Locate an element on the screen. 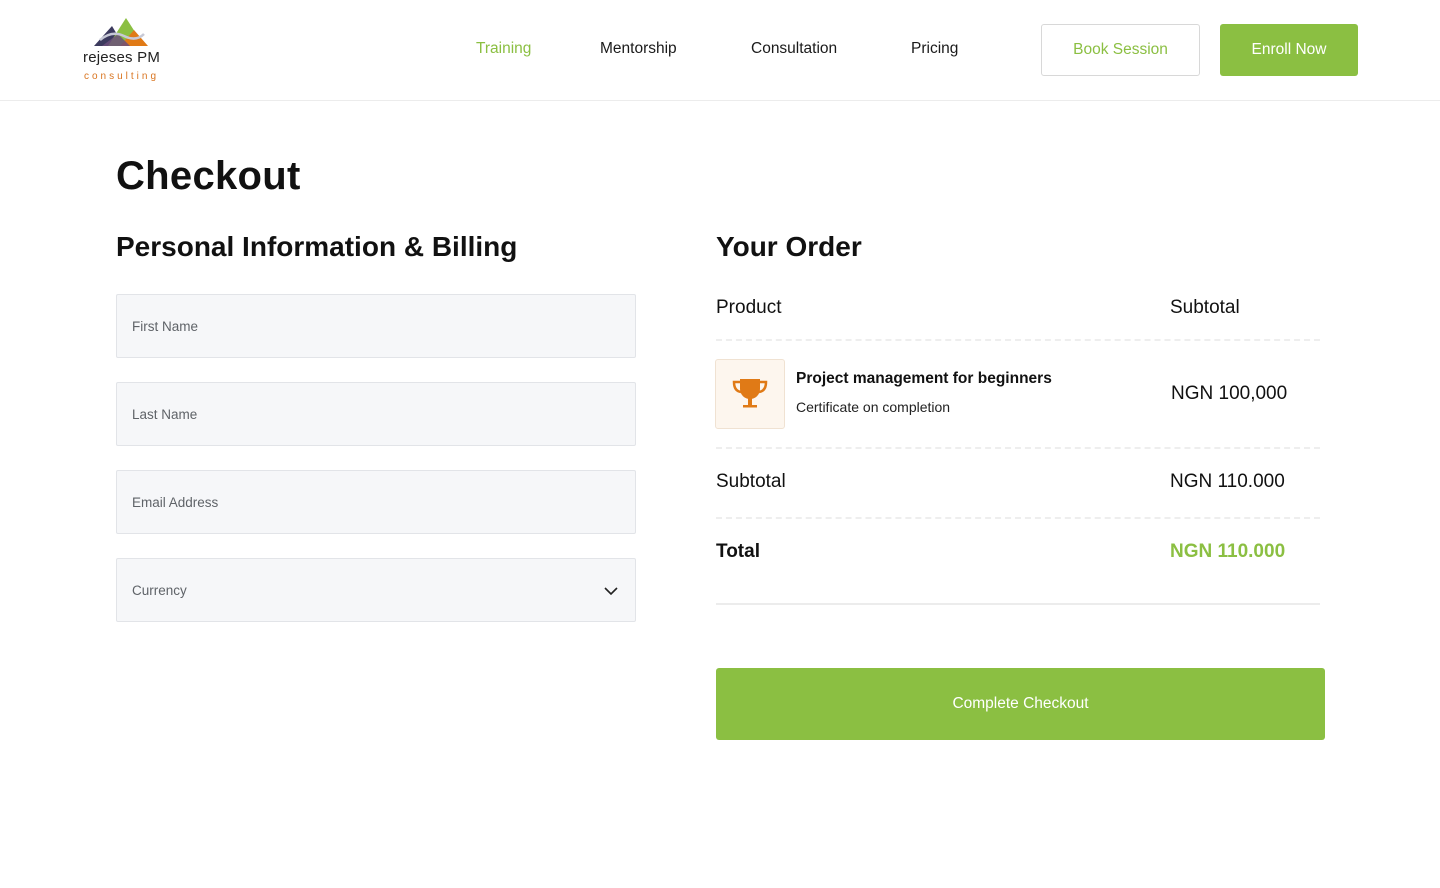 This screenshot has height=888, width=1440. product-thumbnail is located at coordinates (750, 394).